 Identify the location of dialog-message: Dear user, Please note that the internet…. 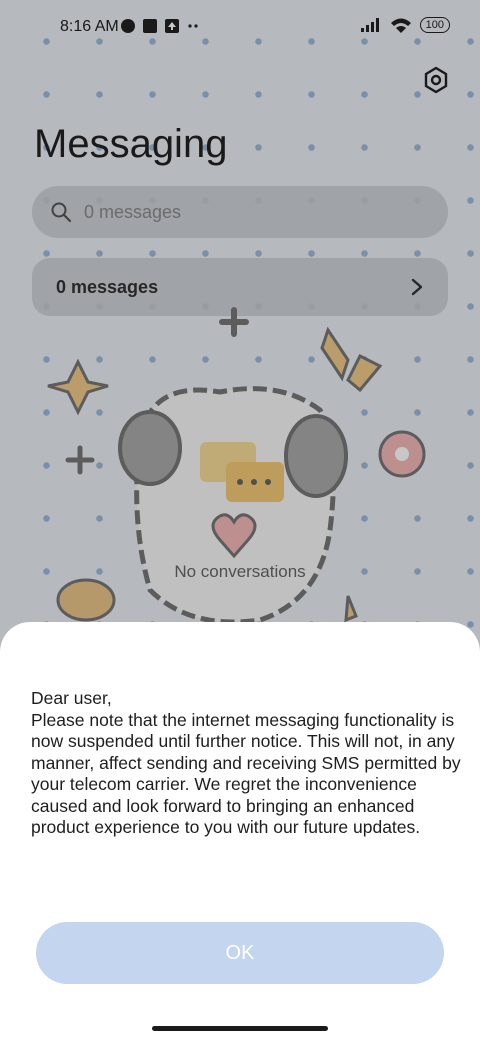
(246, 762).